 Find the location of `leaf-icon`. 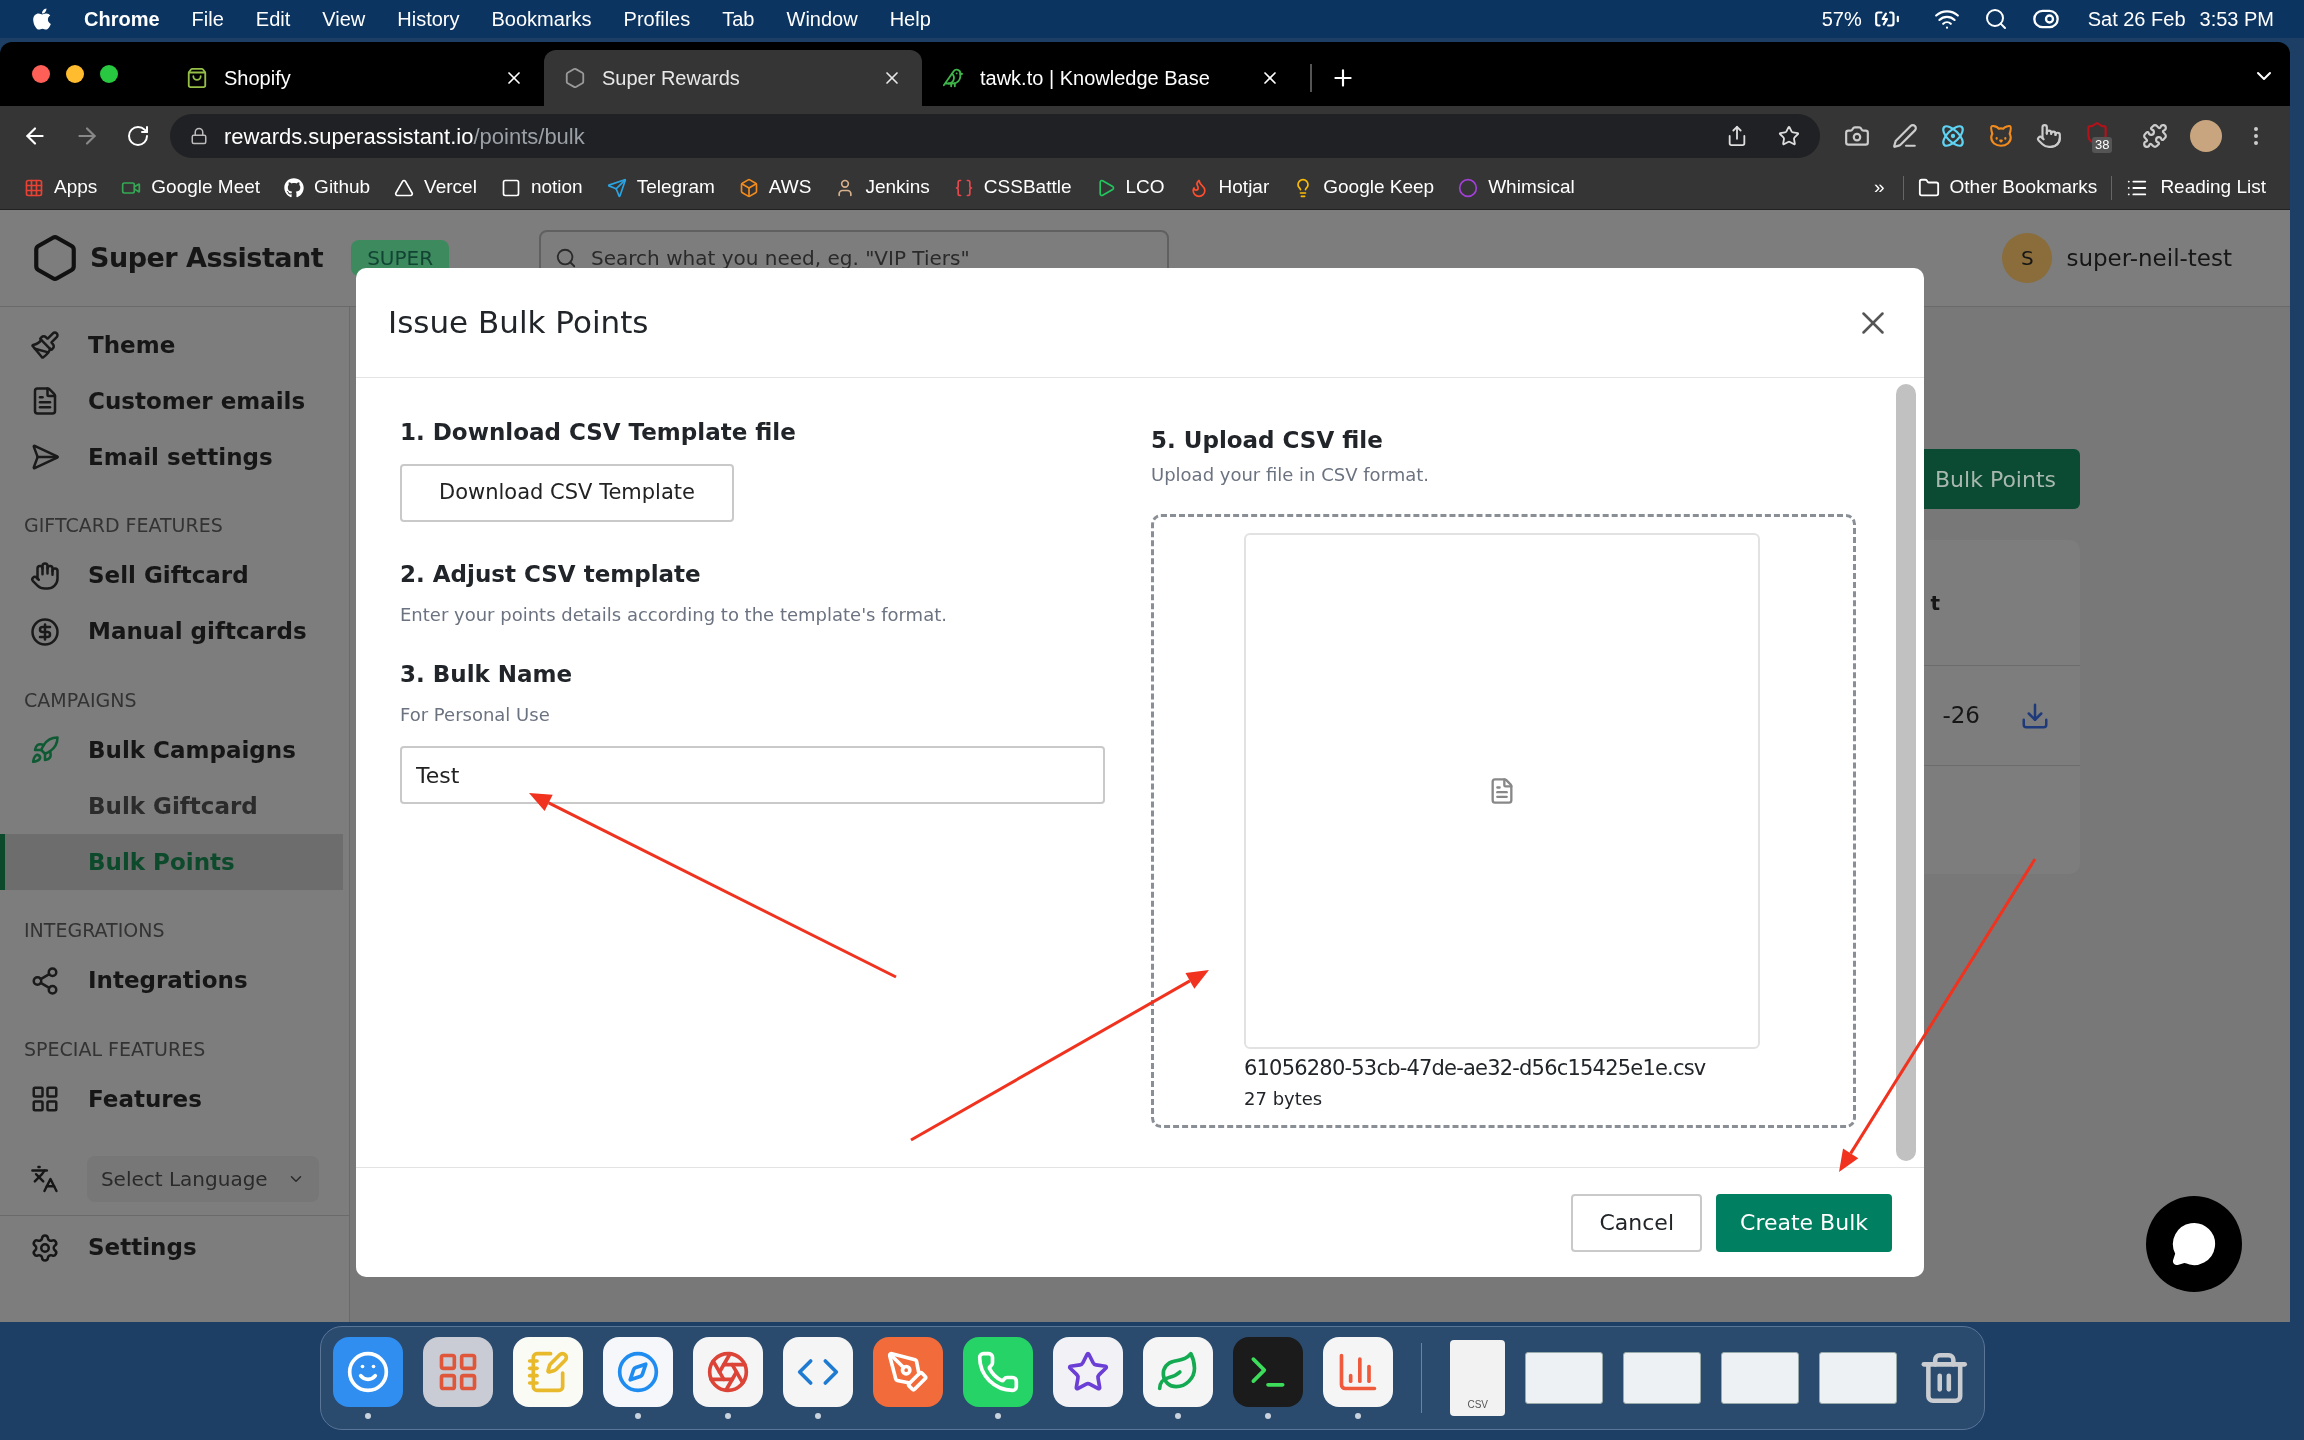

leaf-icon is located at coordinates (1177, 1378).